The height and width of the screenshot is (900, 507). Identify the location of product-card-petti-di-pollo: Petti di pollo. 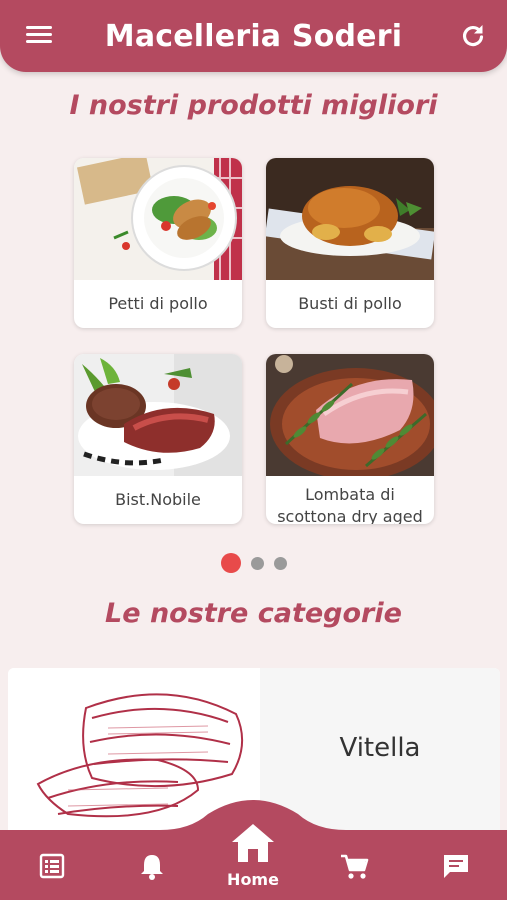
(158, 243).